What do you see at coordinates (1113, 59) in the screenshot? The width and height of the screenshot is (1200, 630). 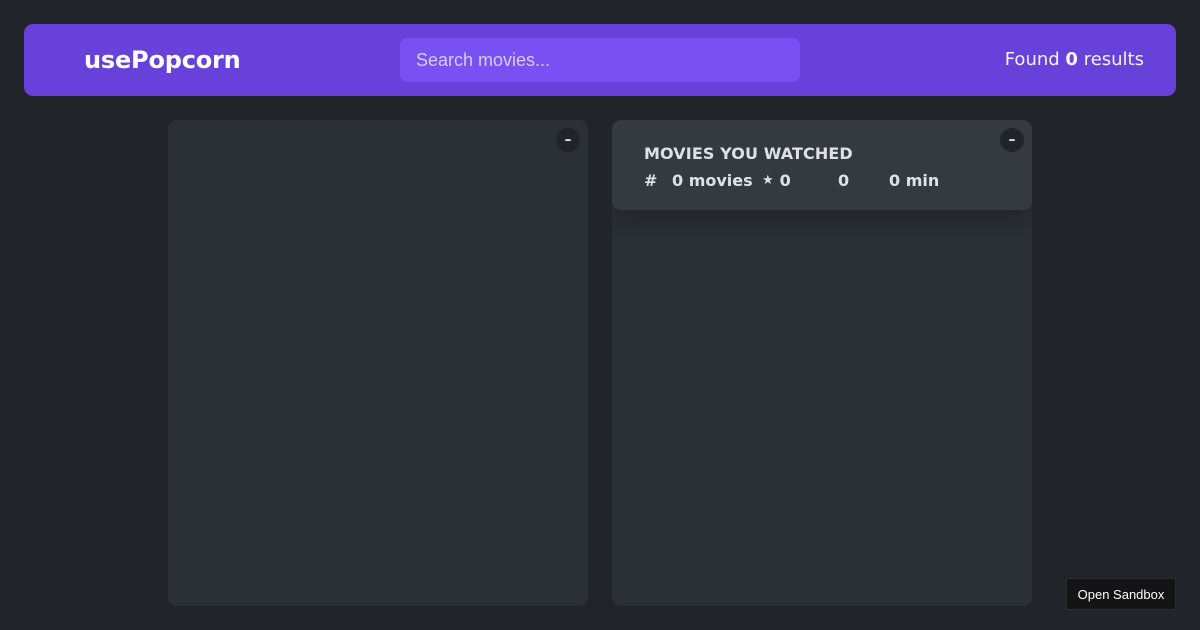 I see `results-suffix: results` at bounding box center [1113, 59].